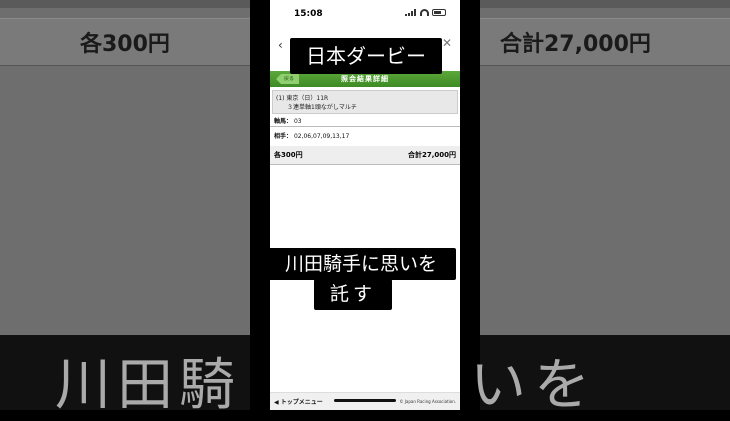  What do you see at coordinates (297, 121) in the screenshot?
I see `axis-value: 03` at bounding box center [297, 121].